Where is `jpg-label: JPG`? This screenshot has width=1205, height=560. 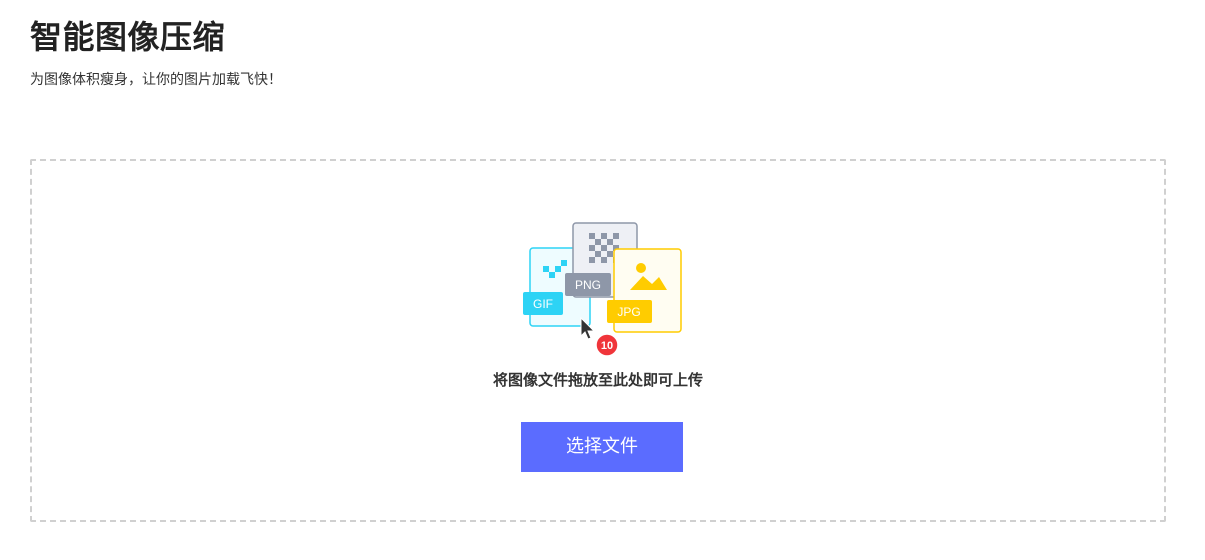 jpg-label: JPG is located at coordinates (628, 312).